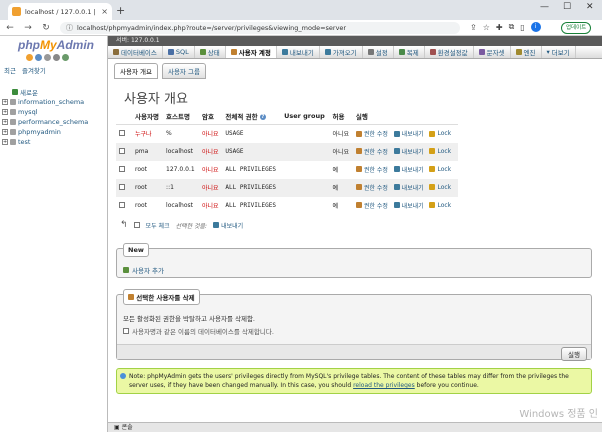 Image resolution: width=602 pixels, height=432 pixels. I want to click on header-global-privileges: 전체적 권한 ?, so click(252, 116).